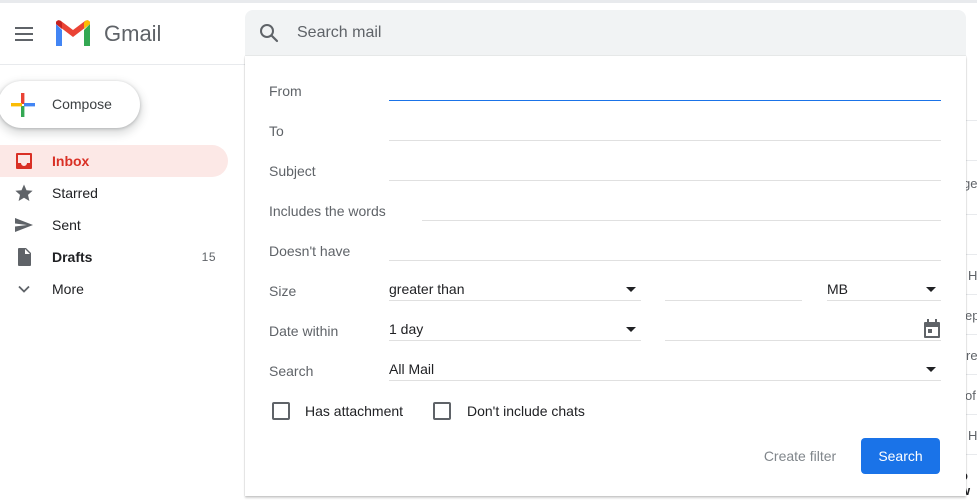 The image size is (977, 504). I want to click on sidebar-item-drafts: Drafts 15, so click(114, 257).